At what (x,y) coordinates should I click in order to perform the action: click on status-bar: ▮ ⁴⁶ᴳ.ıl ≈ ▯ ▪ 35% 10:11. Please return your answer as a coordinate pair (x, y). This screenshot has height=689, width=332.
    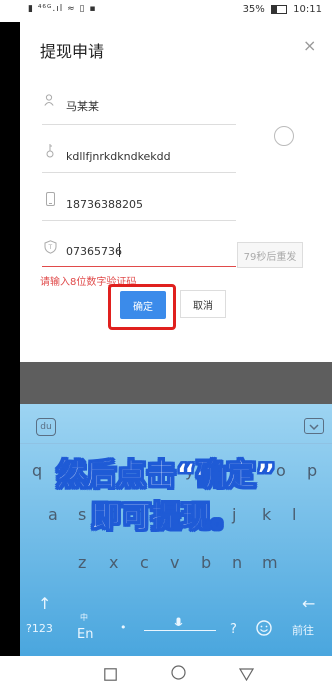
    Looking at the image, I should click on (166, 11).